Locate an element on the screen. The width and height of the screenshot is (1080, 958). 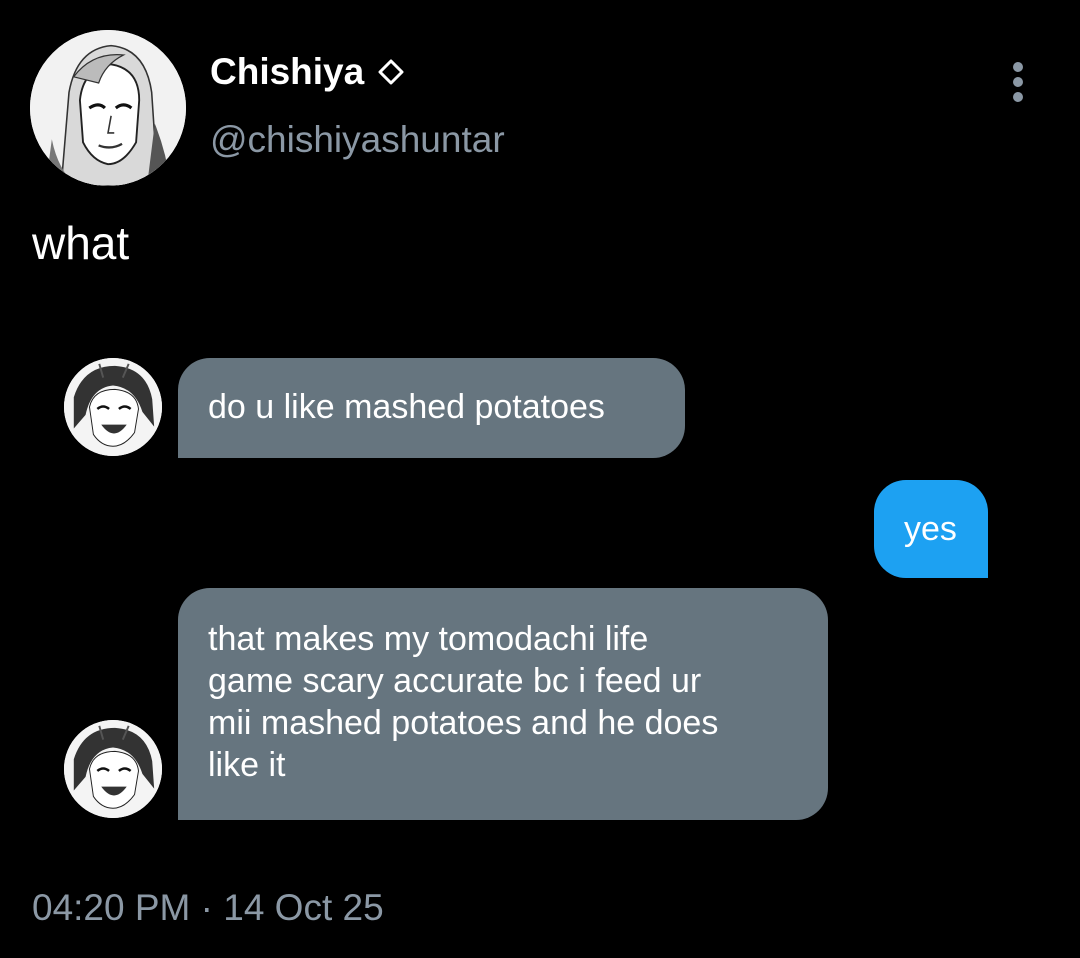
user-handle: @chishiyashuntar is located at coordinates (357, 140).